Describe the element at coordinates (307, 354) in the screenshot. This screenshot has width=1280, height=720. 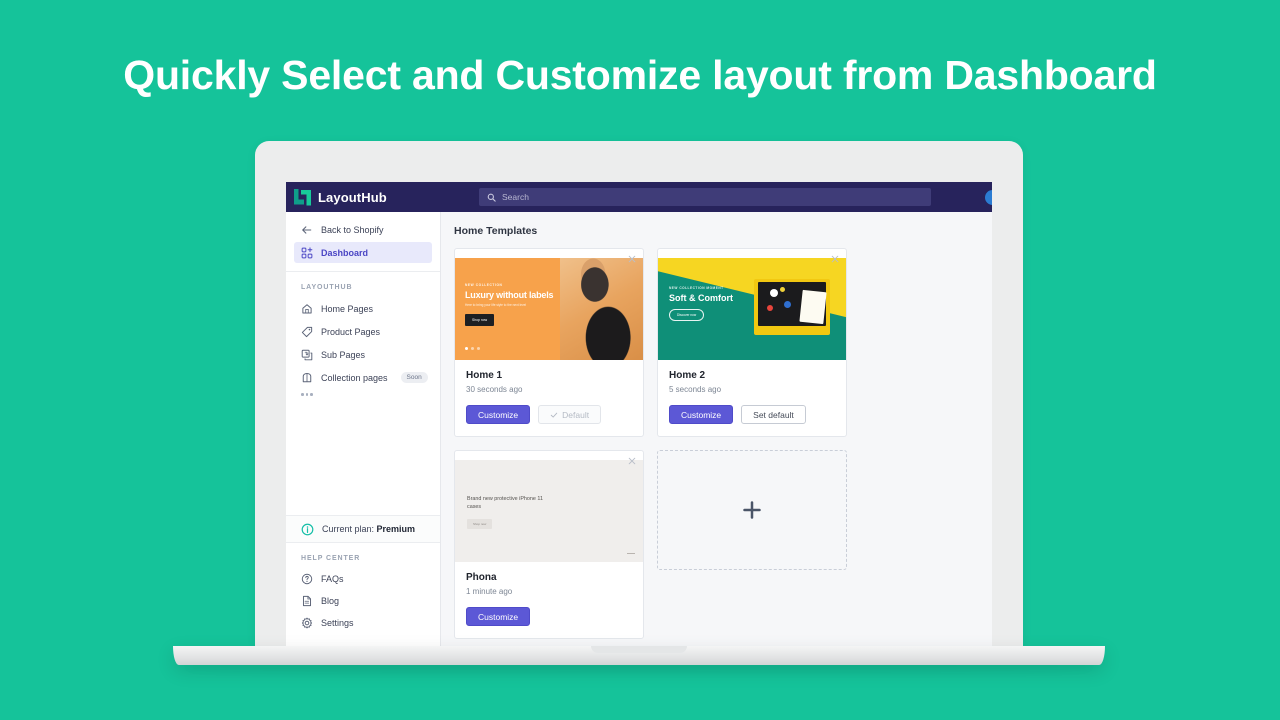
I see `sub-page-icon` at that location.